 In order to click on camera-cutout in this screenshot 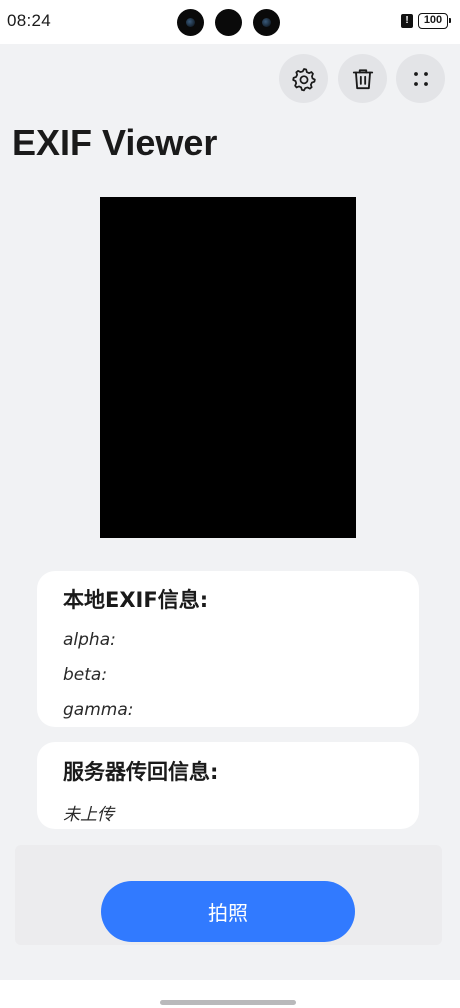, I will do `click(228, 22)`.